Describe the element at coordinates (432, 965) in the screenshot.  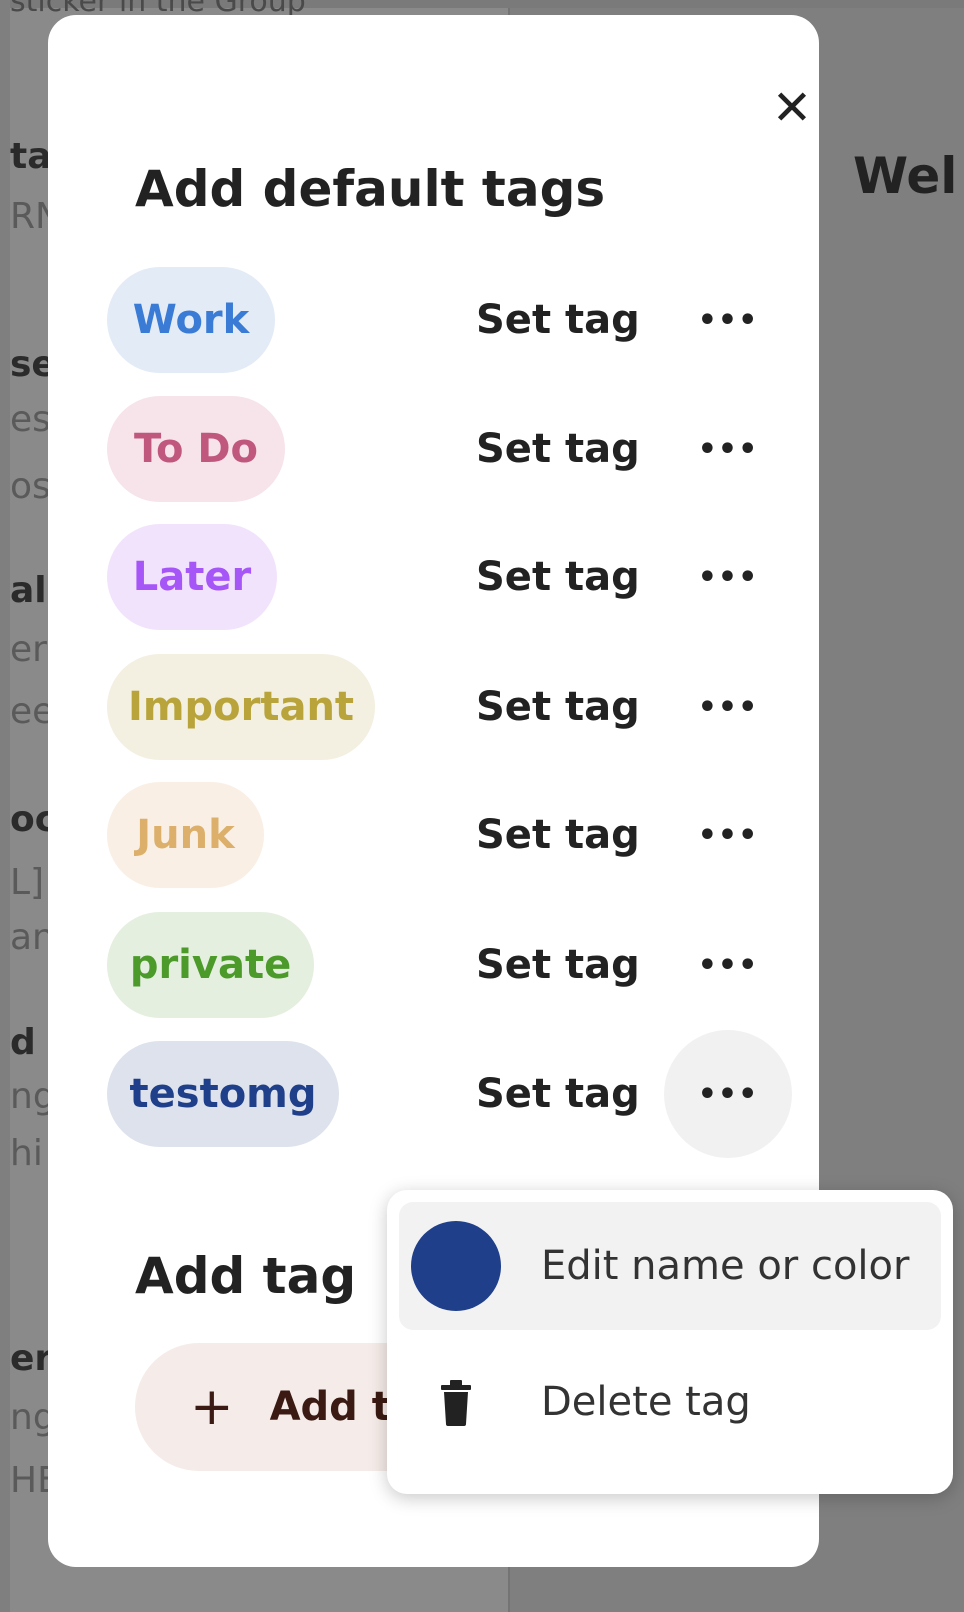
I see `tag-row: private Set tag •••` at that location.